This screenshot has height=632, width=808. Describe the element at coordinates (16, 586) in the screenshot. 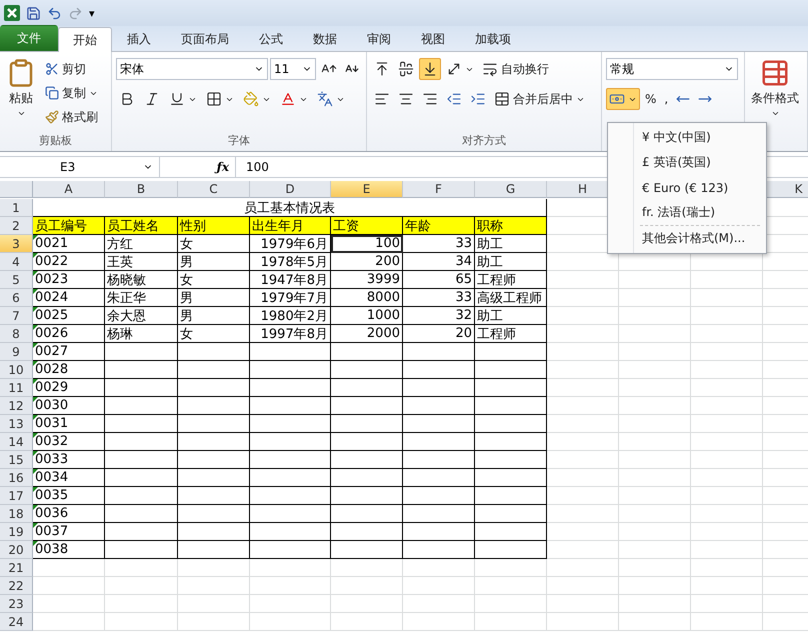

I see `row-header: 22` at that location.